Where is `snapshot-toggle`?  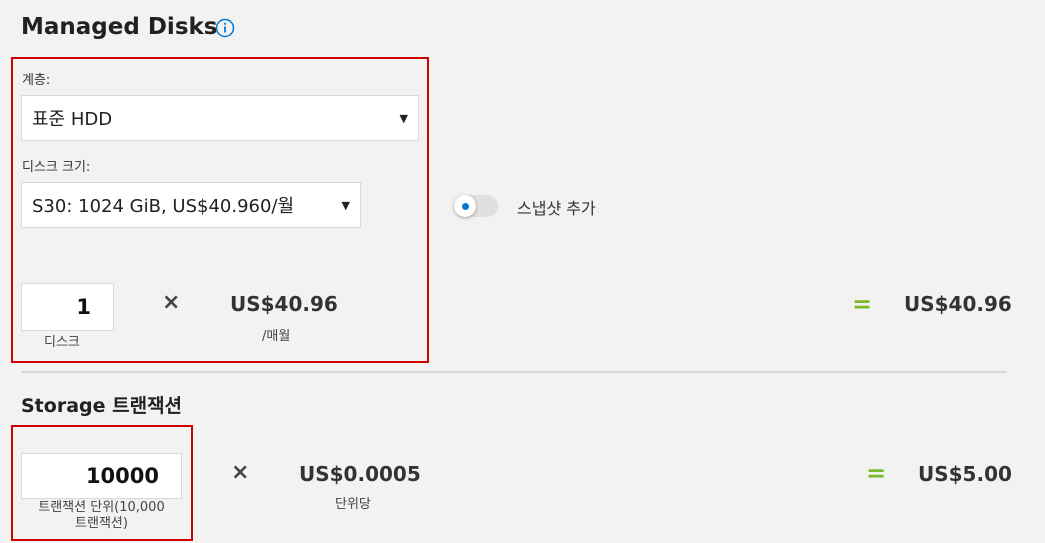
snapshot-toggle is located at coordinates (476, 206).